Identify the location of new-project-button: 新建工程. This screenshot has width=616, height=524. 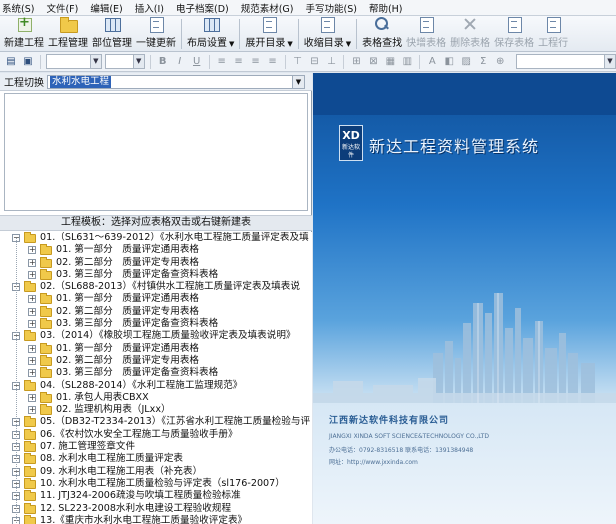
(24, 33).